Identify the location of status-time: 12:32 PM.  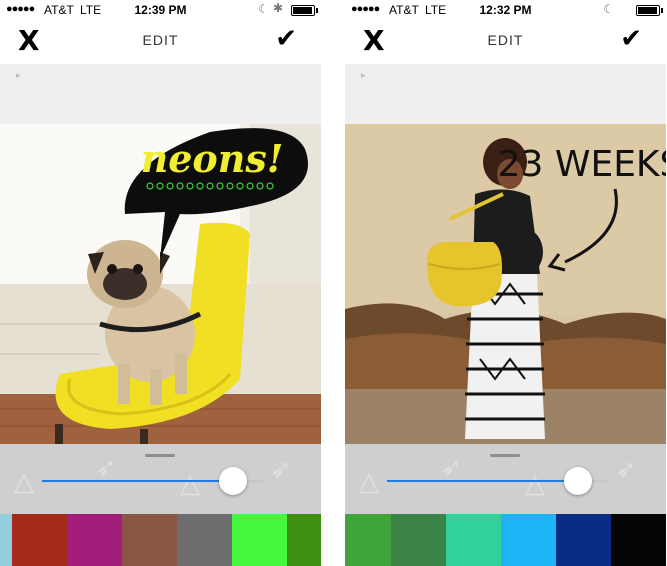
(505, 10).